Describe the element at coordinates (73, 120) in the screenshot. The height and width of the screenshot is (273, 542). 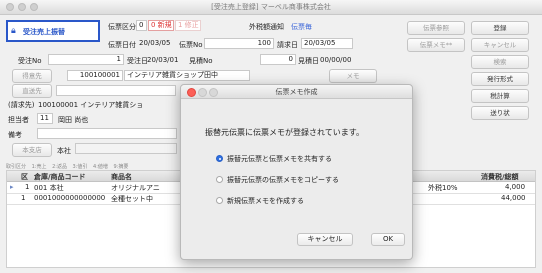
I see `tanto-name: 岡田 尚也` at that location.